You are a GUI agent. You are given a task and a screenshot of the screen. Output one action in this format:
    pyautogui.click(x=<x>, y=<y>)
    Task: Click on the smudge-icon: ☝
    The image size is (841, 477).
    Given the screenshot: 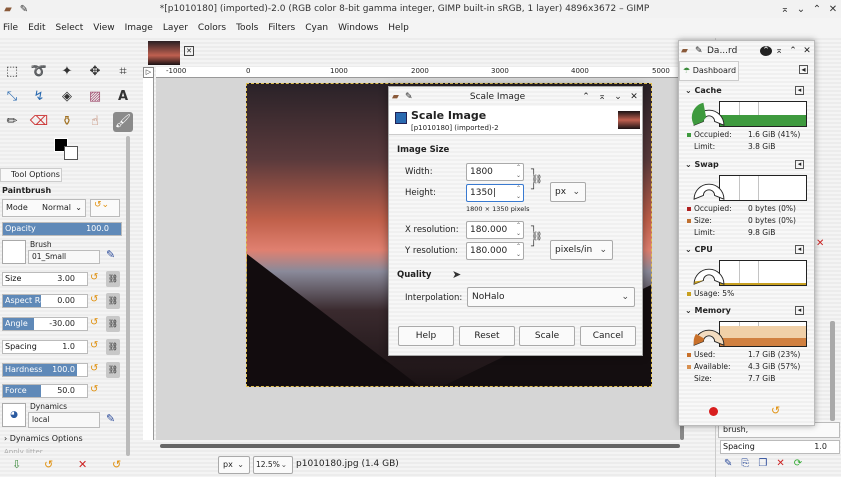 What is the action you would take?
    pyautogui.click(x=95, y=122)
    